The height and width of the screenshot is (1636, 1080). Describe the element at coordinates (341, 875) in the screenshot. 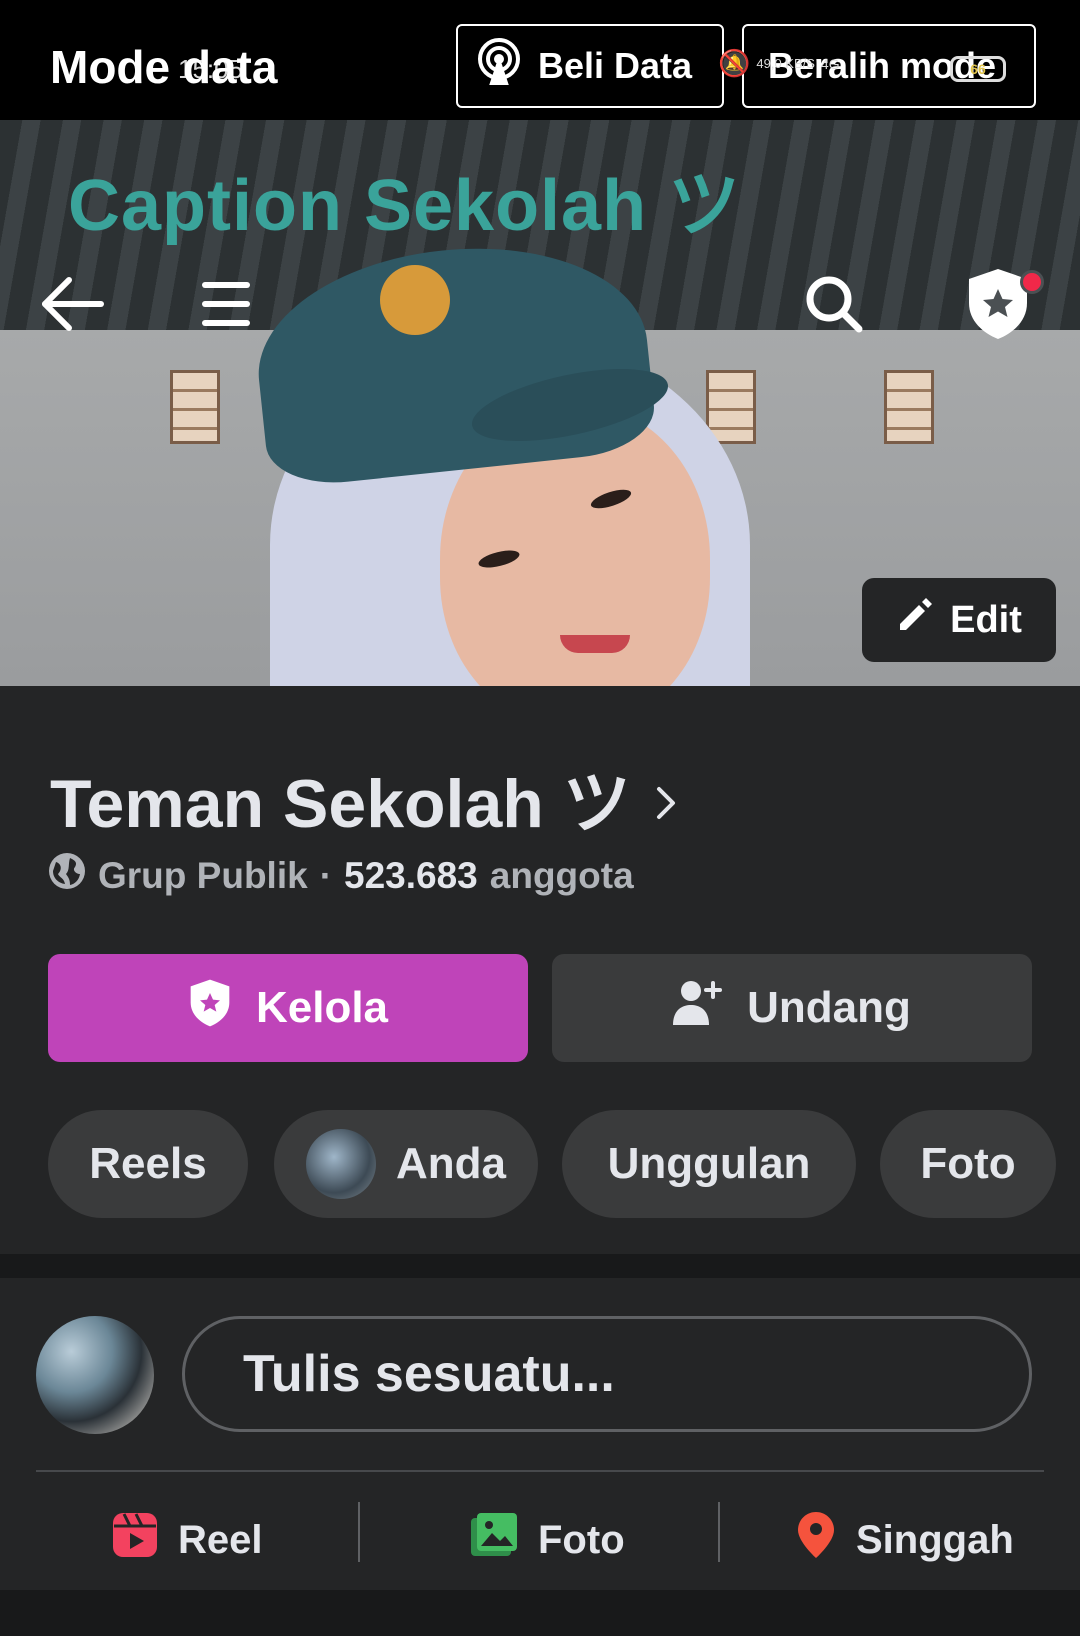

I see `group-meta: Grup Publik · 523.683 anggota` at that location.